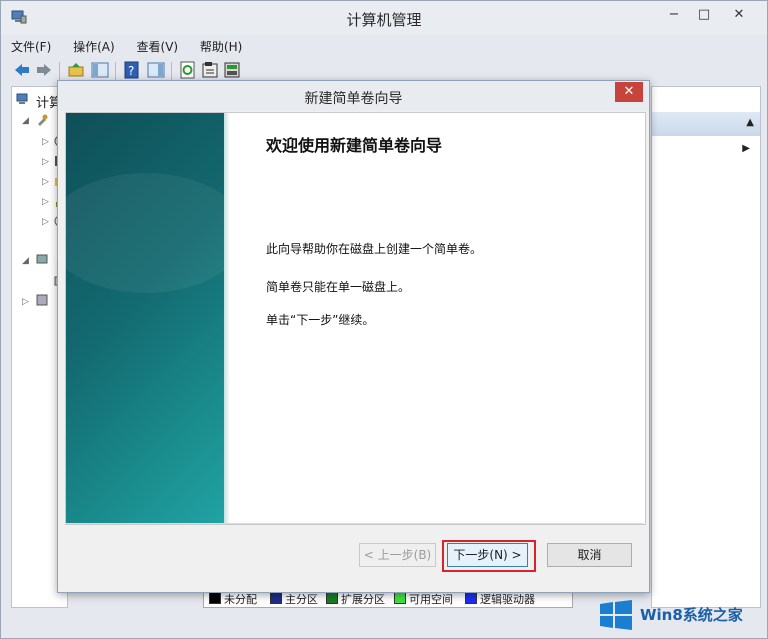 This screenshot has width=768, height=639. Describe the element at coordinates (44, 70) in the screenshot. I see `forward-arrow-icon` at that location.